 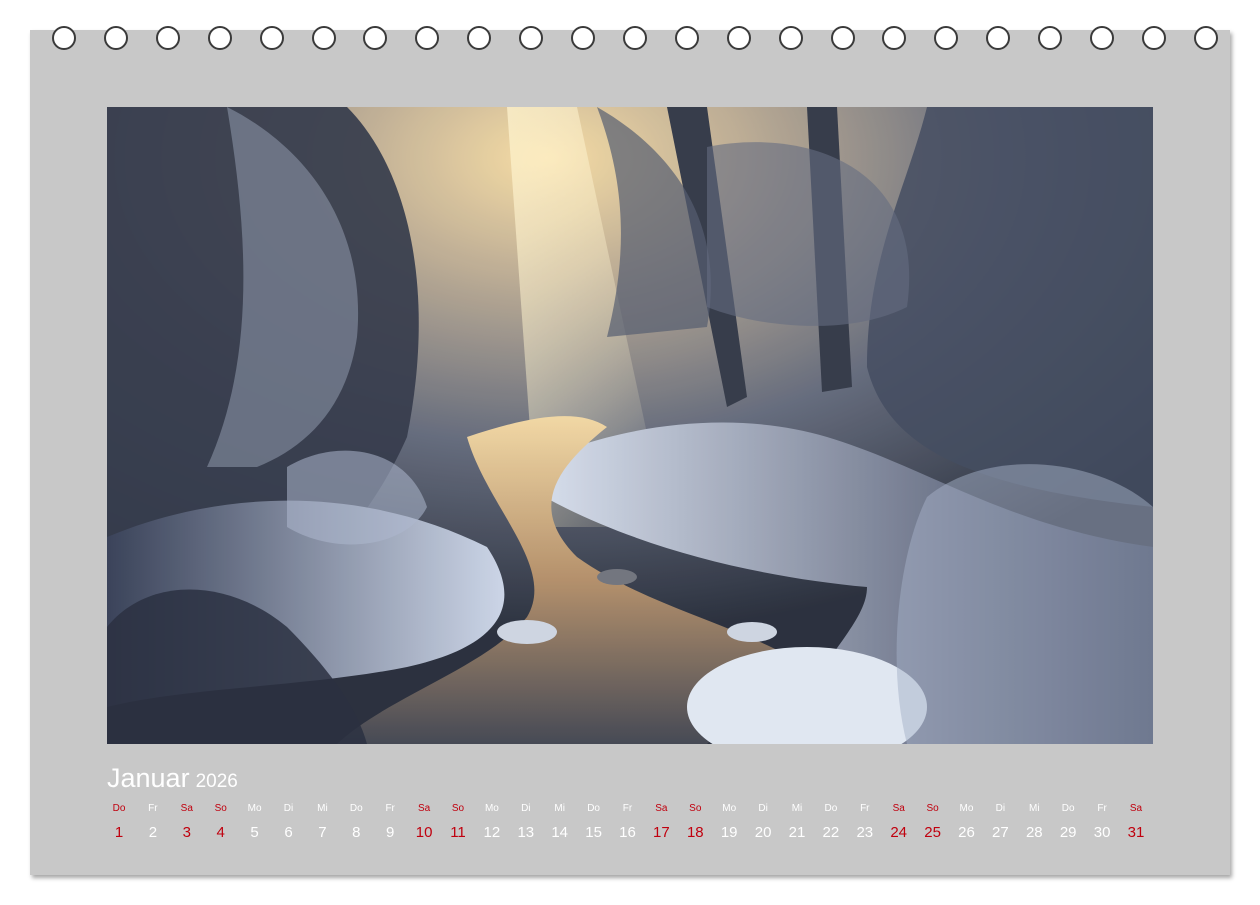 What do you see at coordinates (729, 832) in the screenshot?
I see `day-number: 19` at bounding box center [729, 832].